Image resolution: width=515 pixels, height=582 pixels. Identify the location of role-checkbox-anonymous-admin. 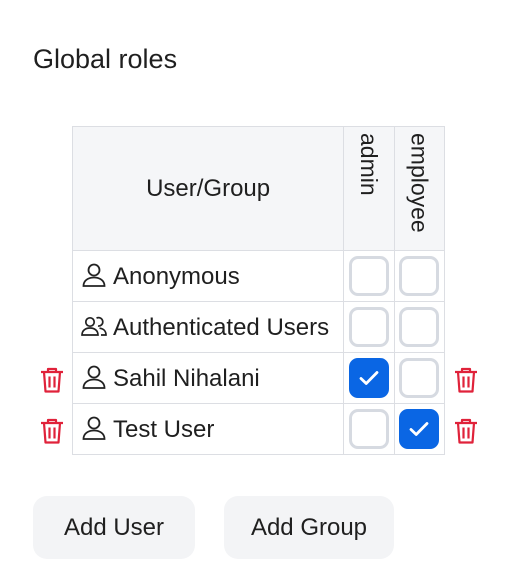
(368, 276).